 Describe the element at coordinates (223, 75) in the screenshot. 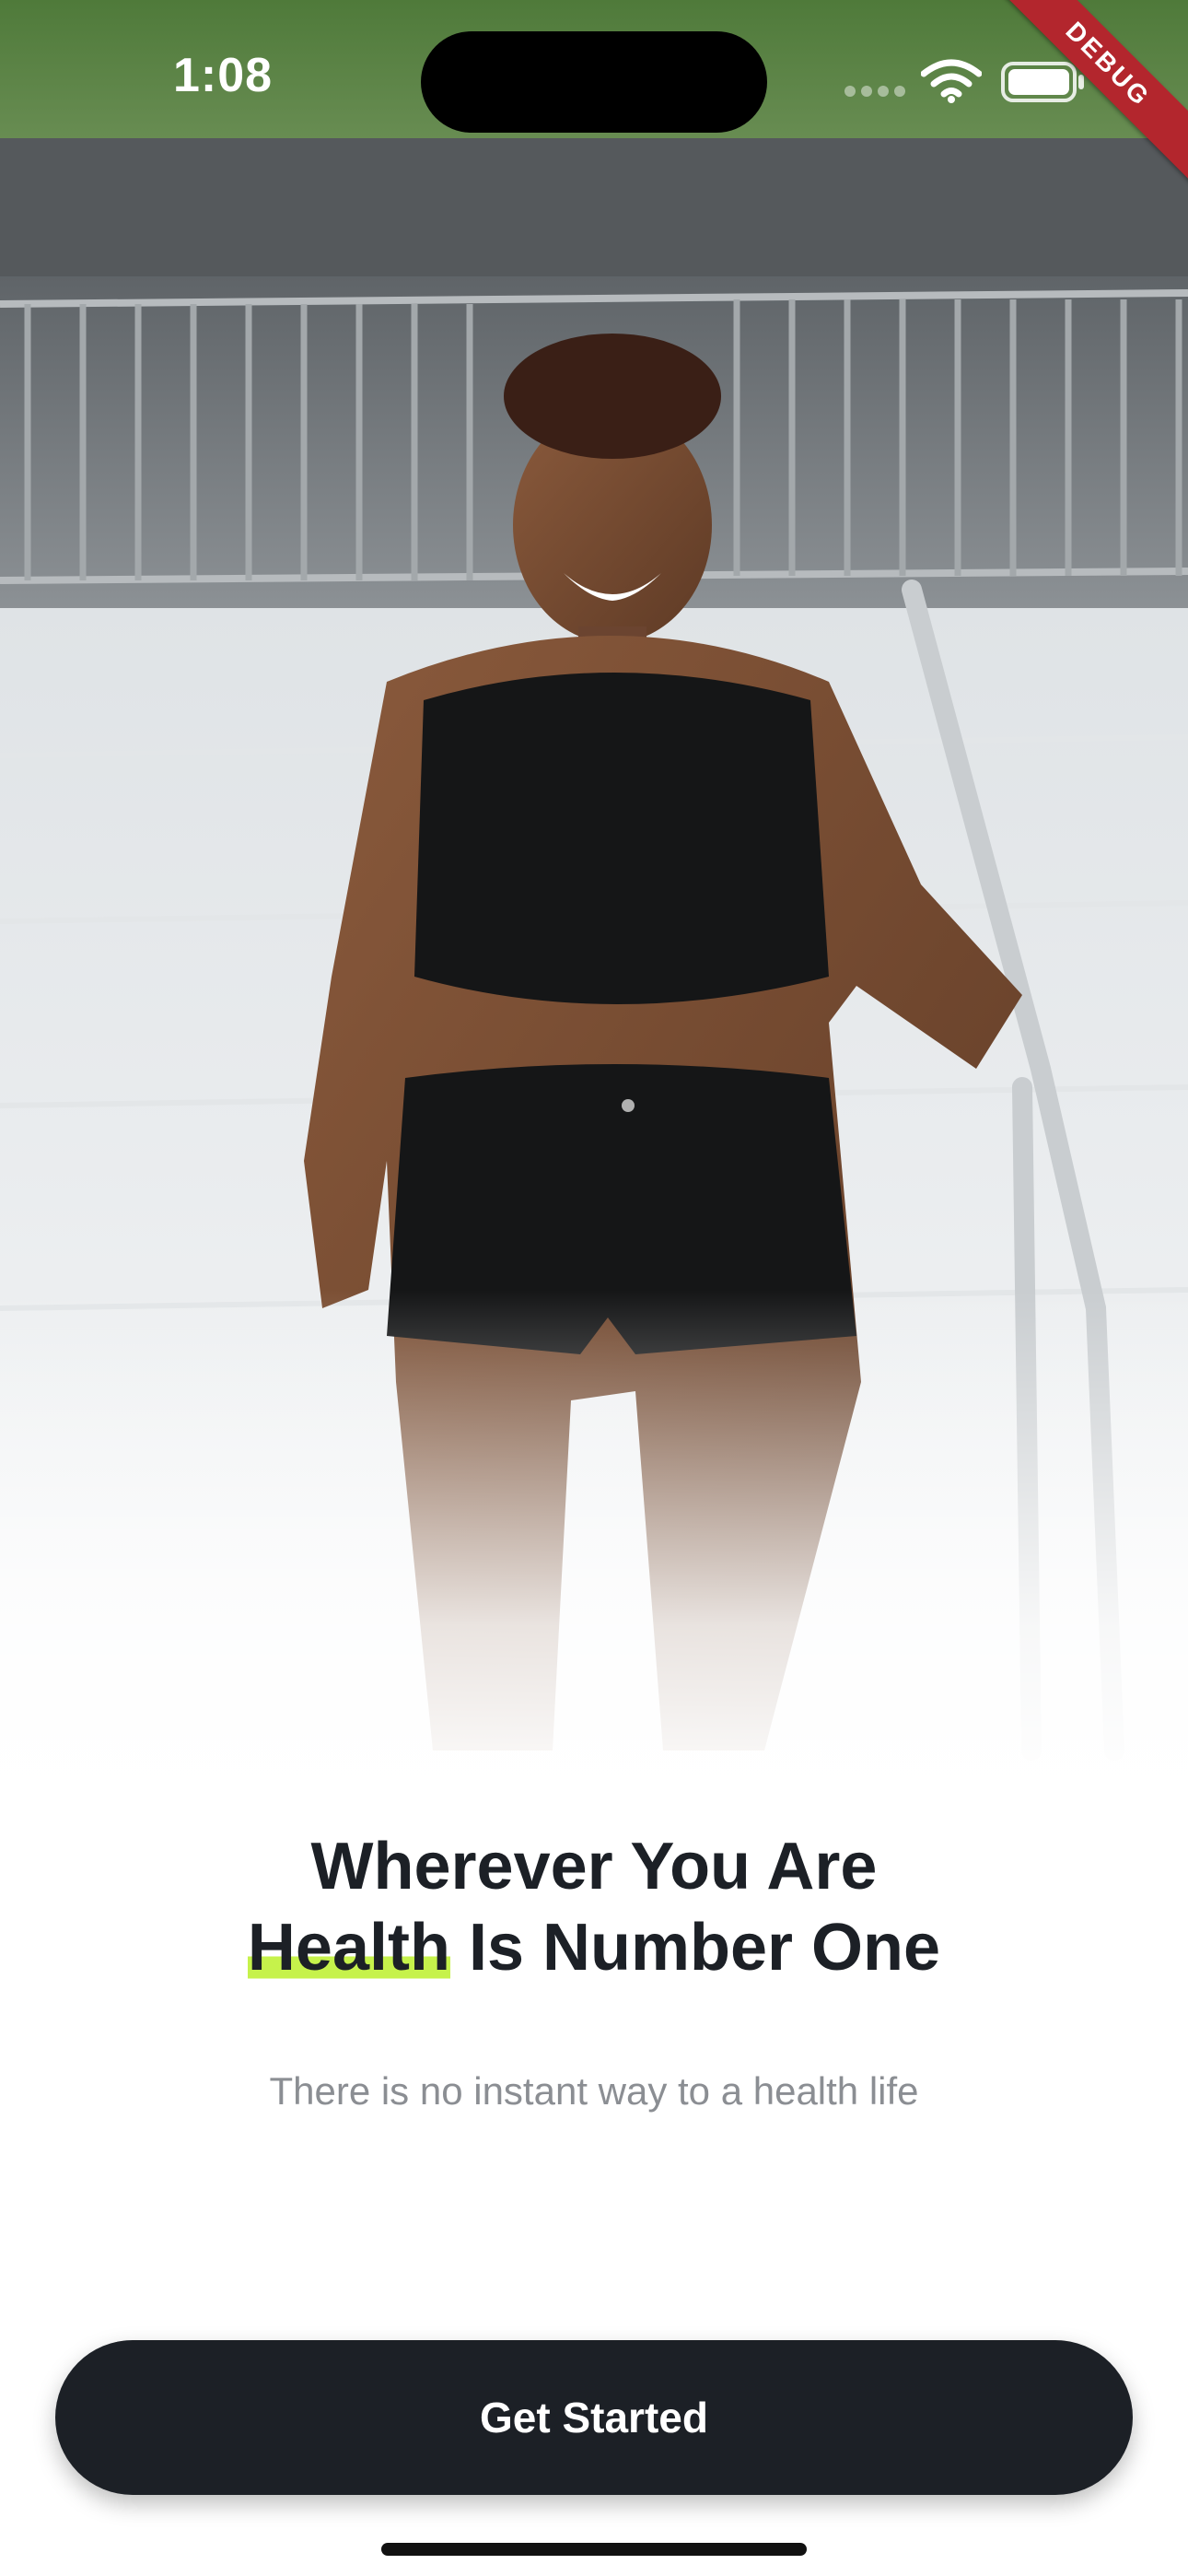

I see `status-time: 1:08` at that location.